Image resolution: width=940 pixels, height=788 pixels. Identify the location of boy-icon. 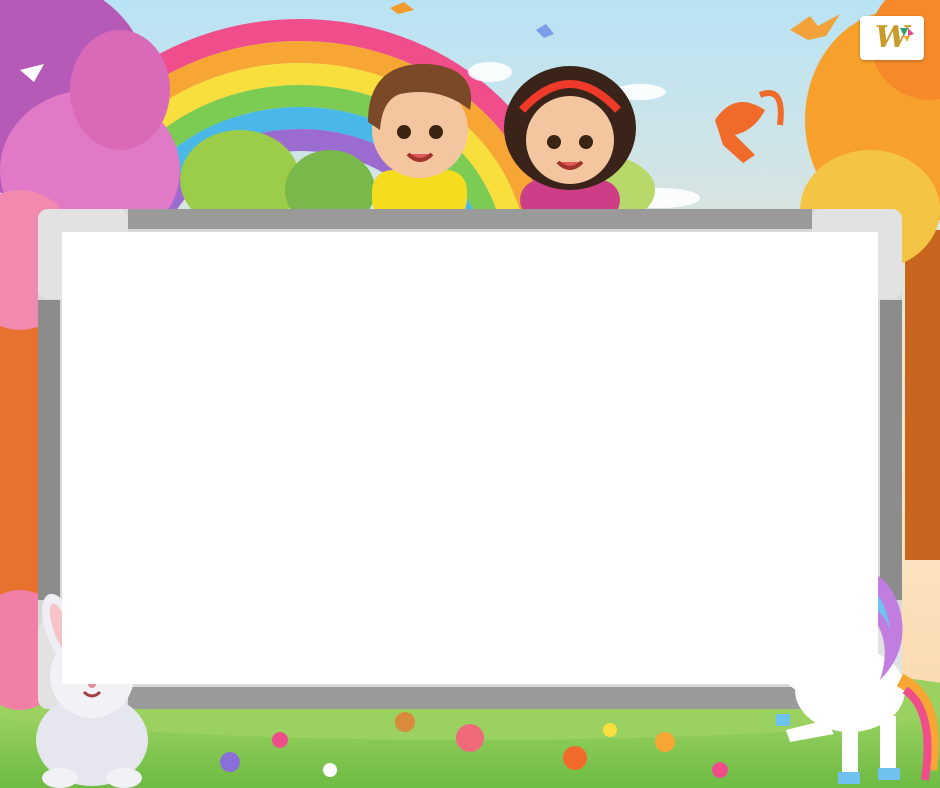
(420, 141).